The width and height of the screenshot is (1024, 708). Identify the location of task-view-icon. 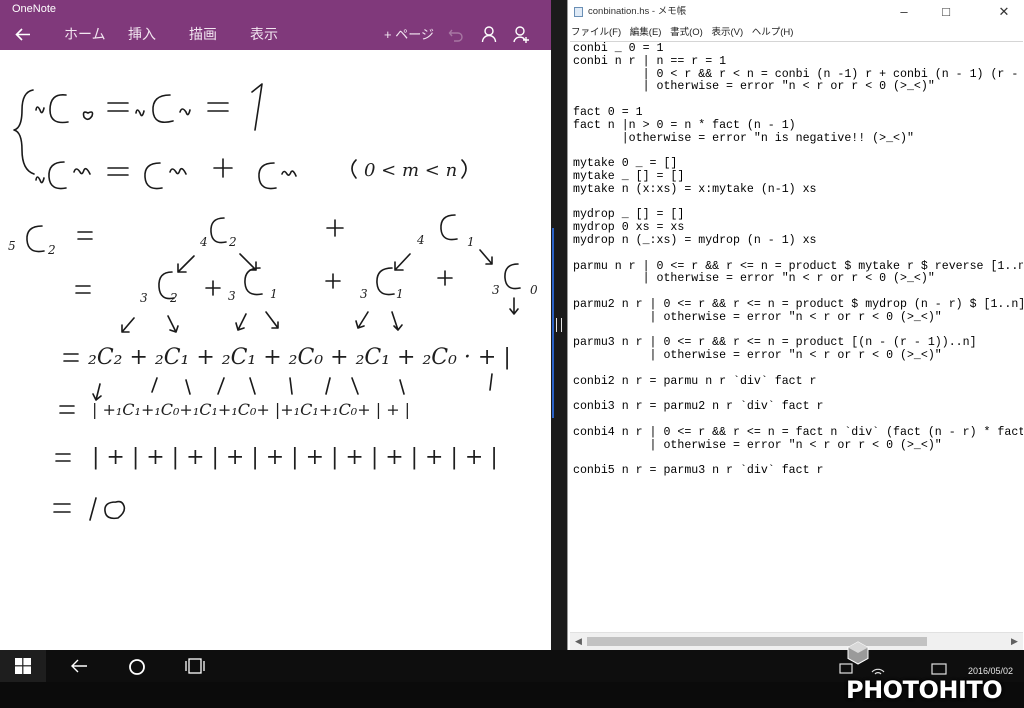
(195, 666).